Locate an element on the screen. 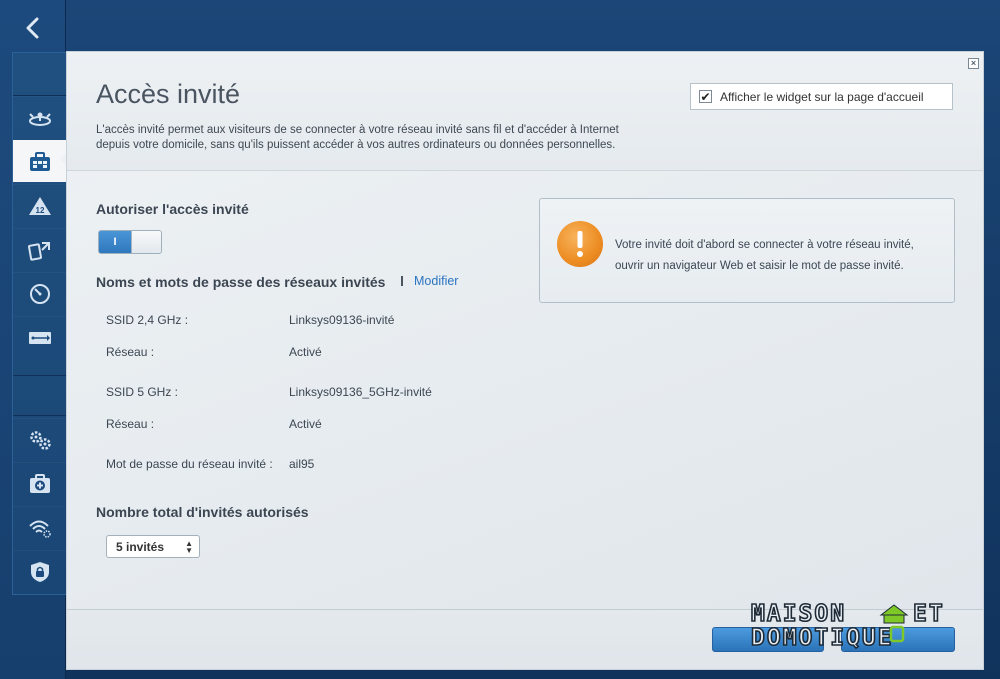 The height and width of the screenshot is (679, 1000). sidebar-item-guest-access is located at coordinates (40, 161).